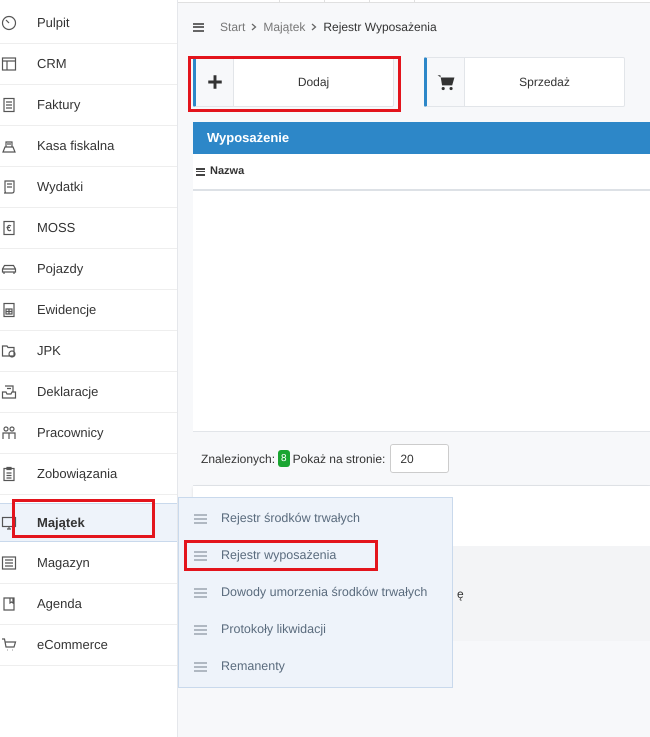  I want to click on submenu-item: Rejestr wyposażenia, so click(315, 555).